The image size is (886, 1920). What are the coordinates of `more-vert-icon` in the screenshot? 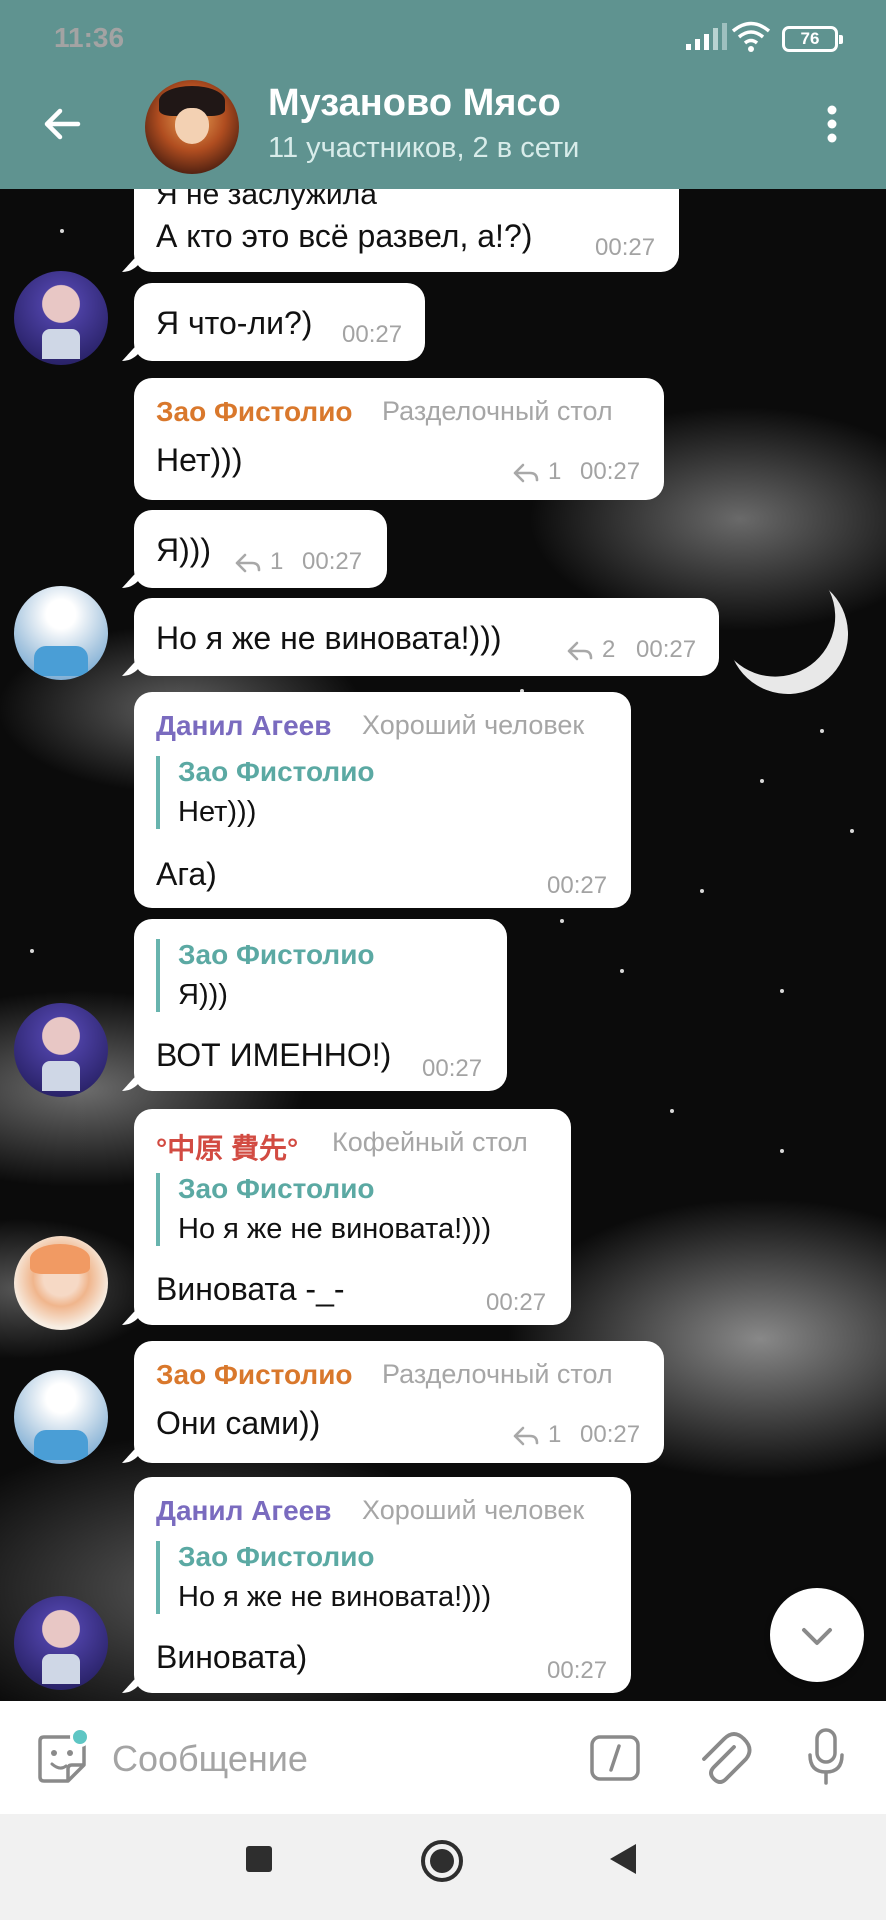 It's located at (832, 124).